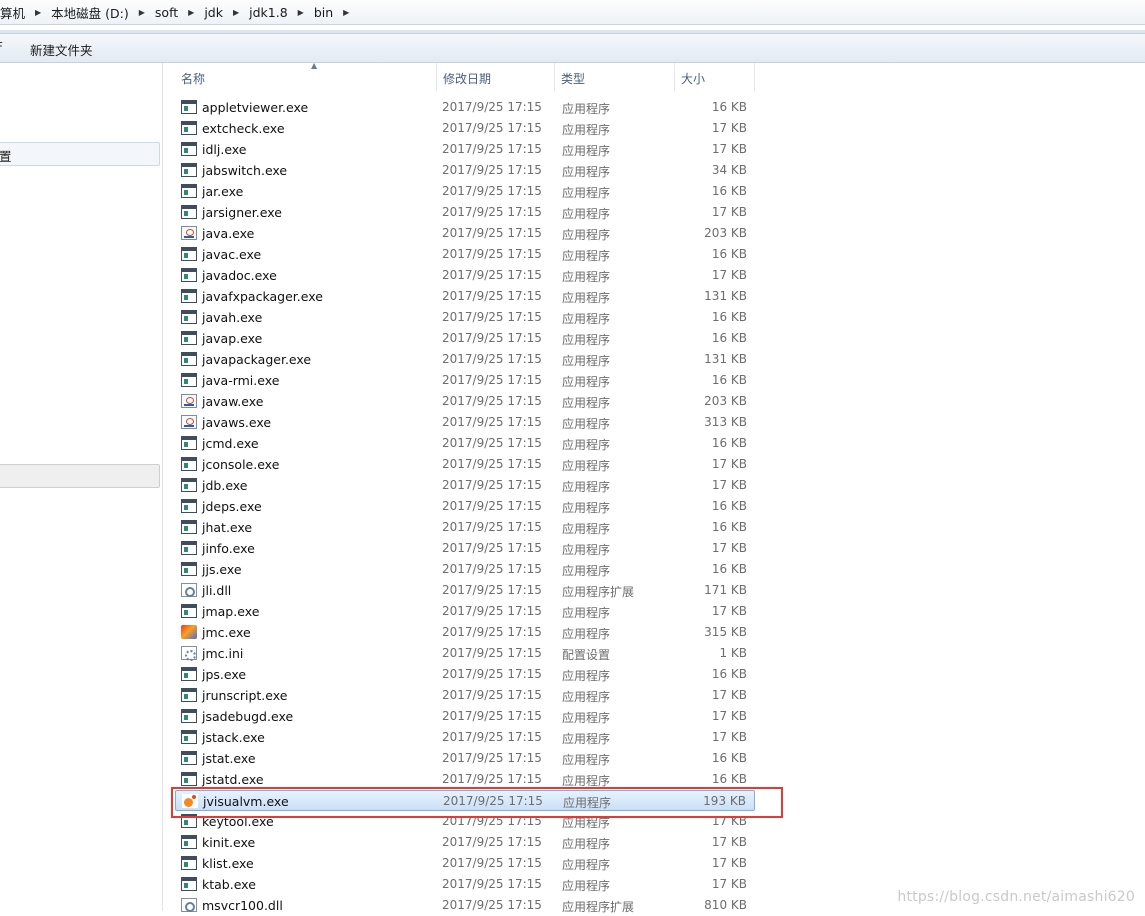 This screenshot has height=916, width=1145. What do you see at coordinates (465, 191) in the screenshot?
I see `file-row: jar.exe 2017/9/25 17:15 应用程序 16 KB` at bounding box center [465, 191].